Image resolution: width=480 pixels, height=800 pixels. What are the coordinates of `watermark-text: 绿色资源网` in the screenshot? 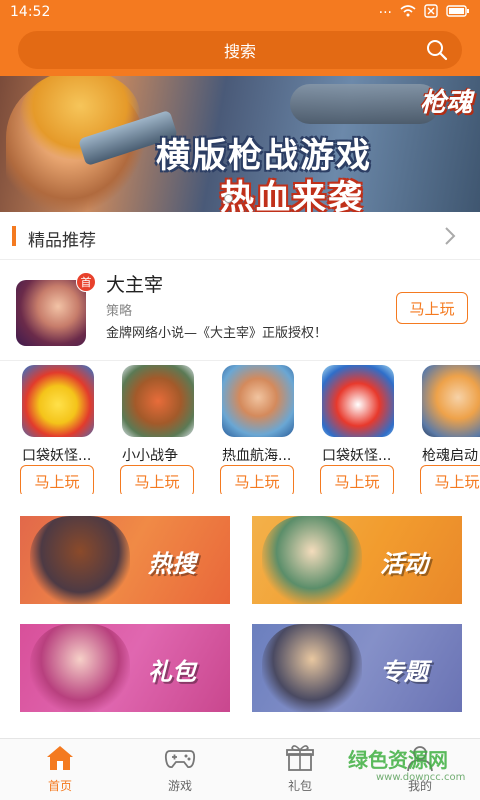 It's located at (398, 760).